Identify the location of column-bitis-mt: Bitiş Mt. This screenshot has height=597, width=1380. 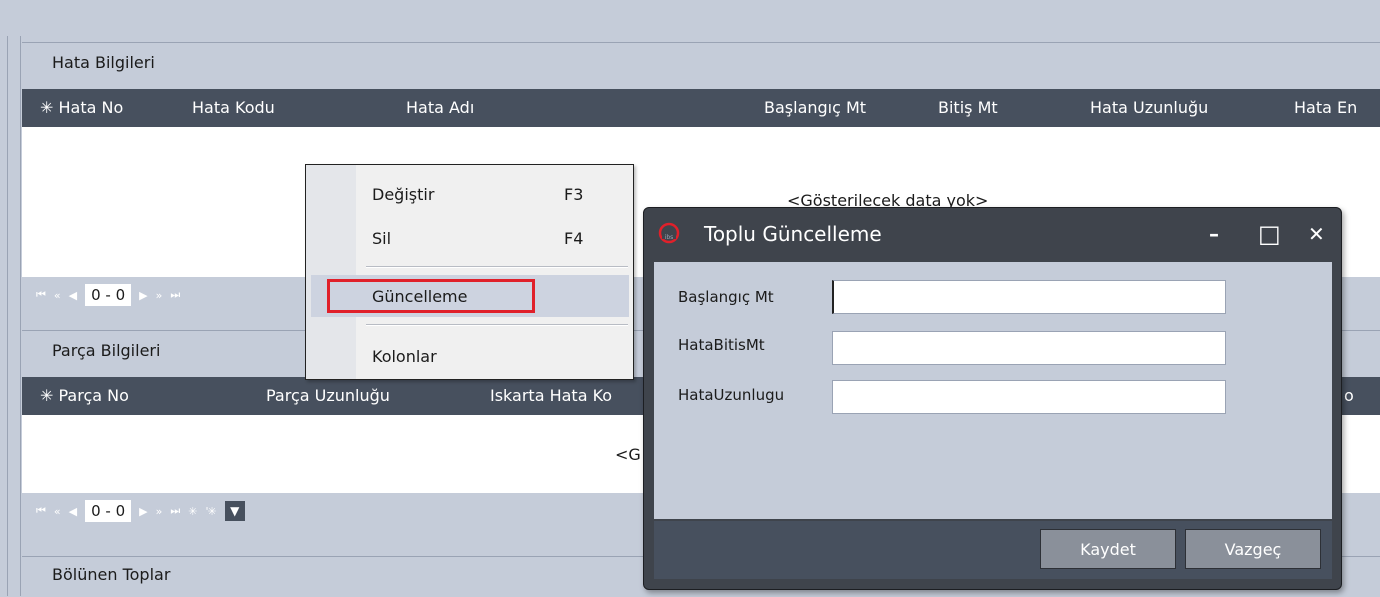
(968, 107).